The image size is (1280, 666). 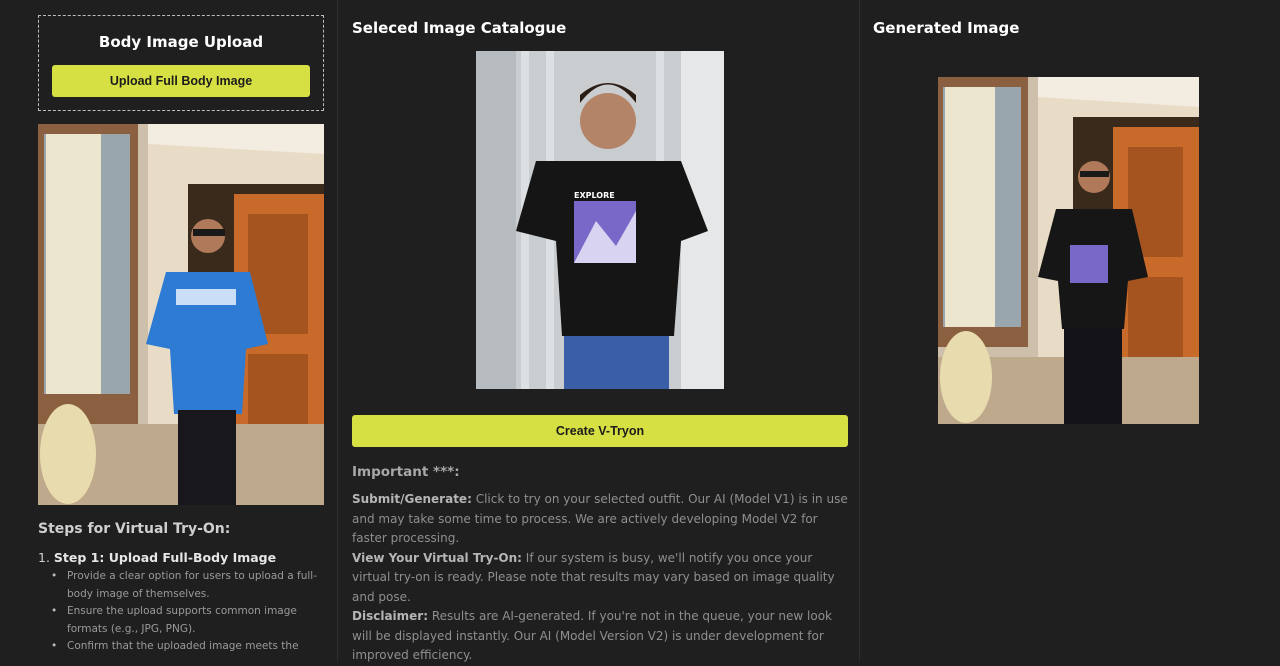 What do you see at coordinates (406, 472) in the screenshot?
I see `important-title: Important ***:` at bounding box center [406, 472].